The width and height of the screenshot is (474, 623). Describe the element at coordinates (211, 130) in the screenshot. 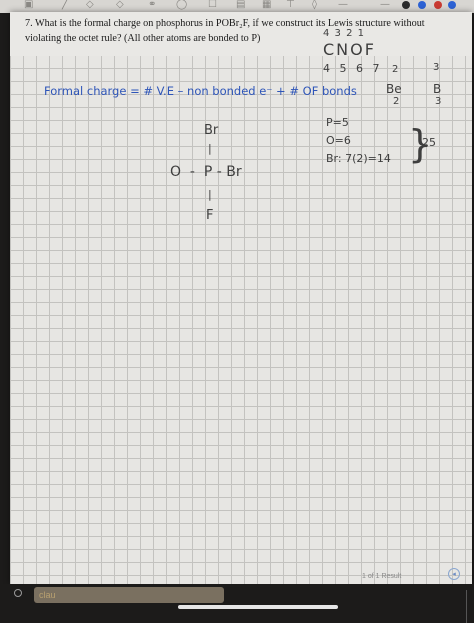

I see `structure-top-atom: Br` at that location.